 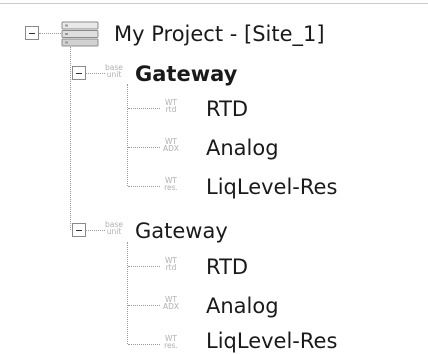 What do you see at coordinates (32, 33) in the screenshot?
I see `collapse-toggle-root` at bounding box center [32, 33].